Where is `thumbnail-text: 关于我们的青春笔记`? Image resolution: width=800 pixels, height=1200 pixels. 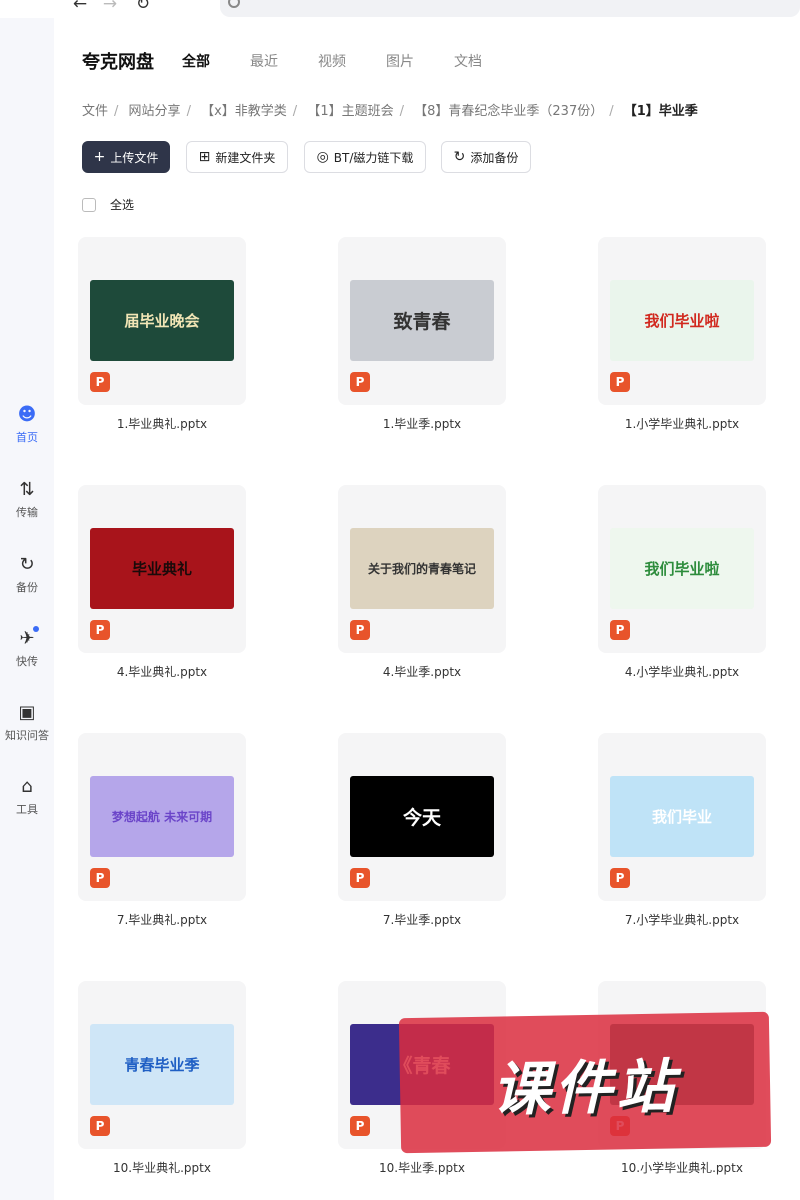
thumbnail-text: 关于我们的青春笔记 is located at coordinates (421, 569).